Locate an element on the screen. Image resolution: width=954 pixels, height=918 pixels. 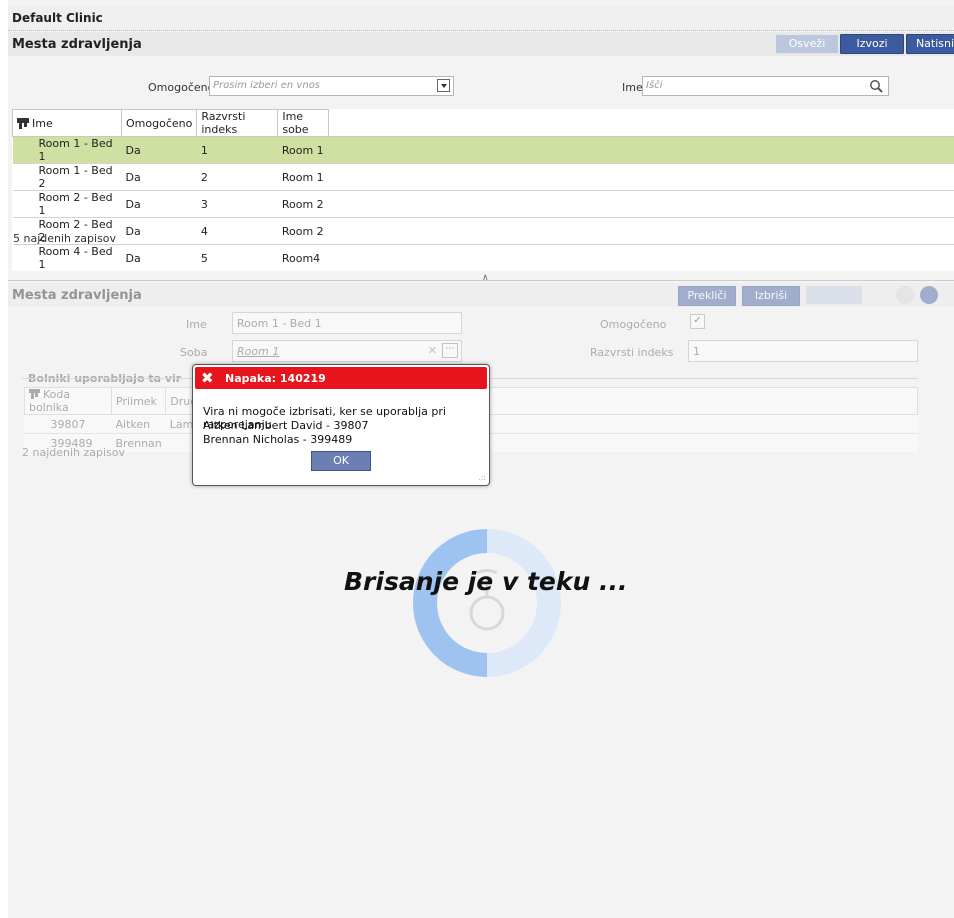
refresh-button: Osveži is located at coordinates (807, 44).